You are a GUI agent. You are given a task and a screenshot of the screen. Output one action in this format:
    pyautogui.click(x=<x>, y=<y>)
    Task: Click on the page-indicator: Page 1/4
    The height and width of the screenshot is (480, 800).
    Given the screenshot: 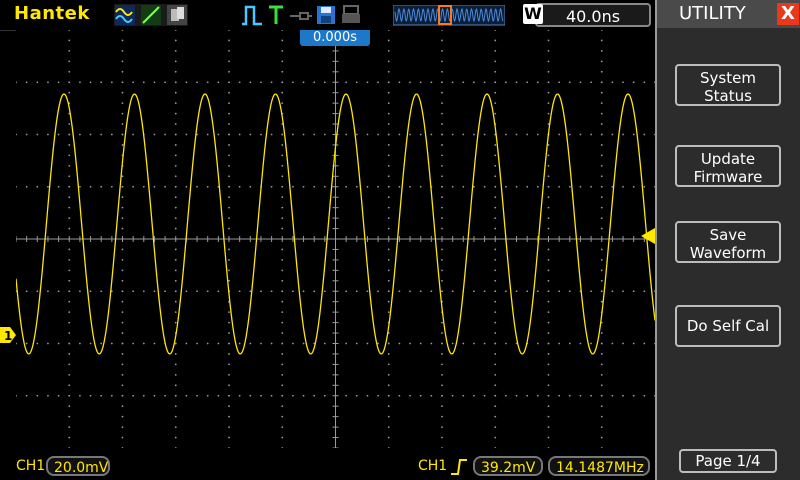 What is the action you would take?
    pyautogui.click(x=728, y=461)
    